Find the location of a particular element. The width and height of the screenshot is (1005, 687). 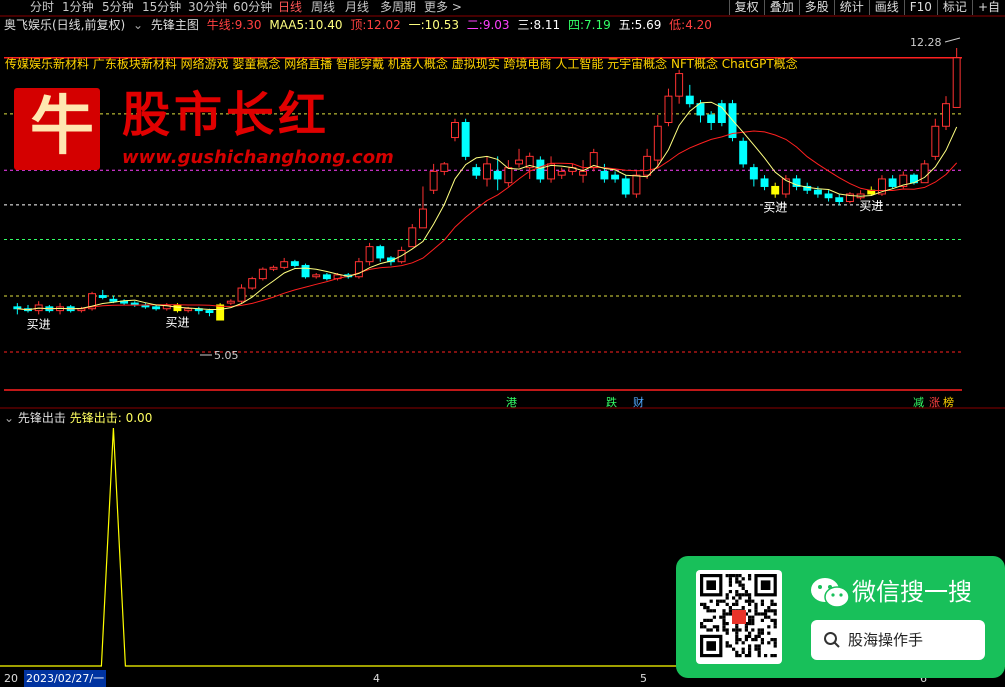

wechat-icon is located at coordinates (830, 593).